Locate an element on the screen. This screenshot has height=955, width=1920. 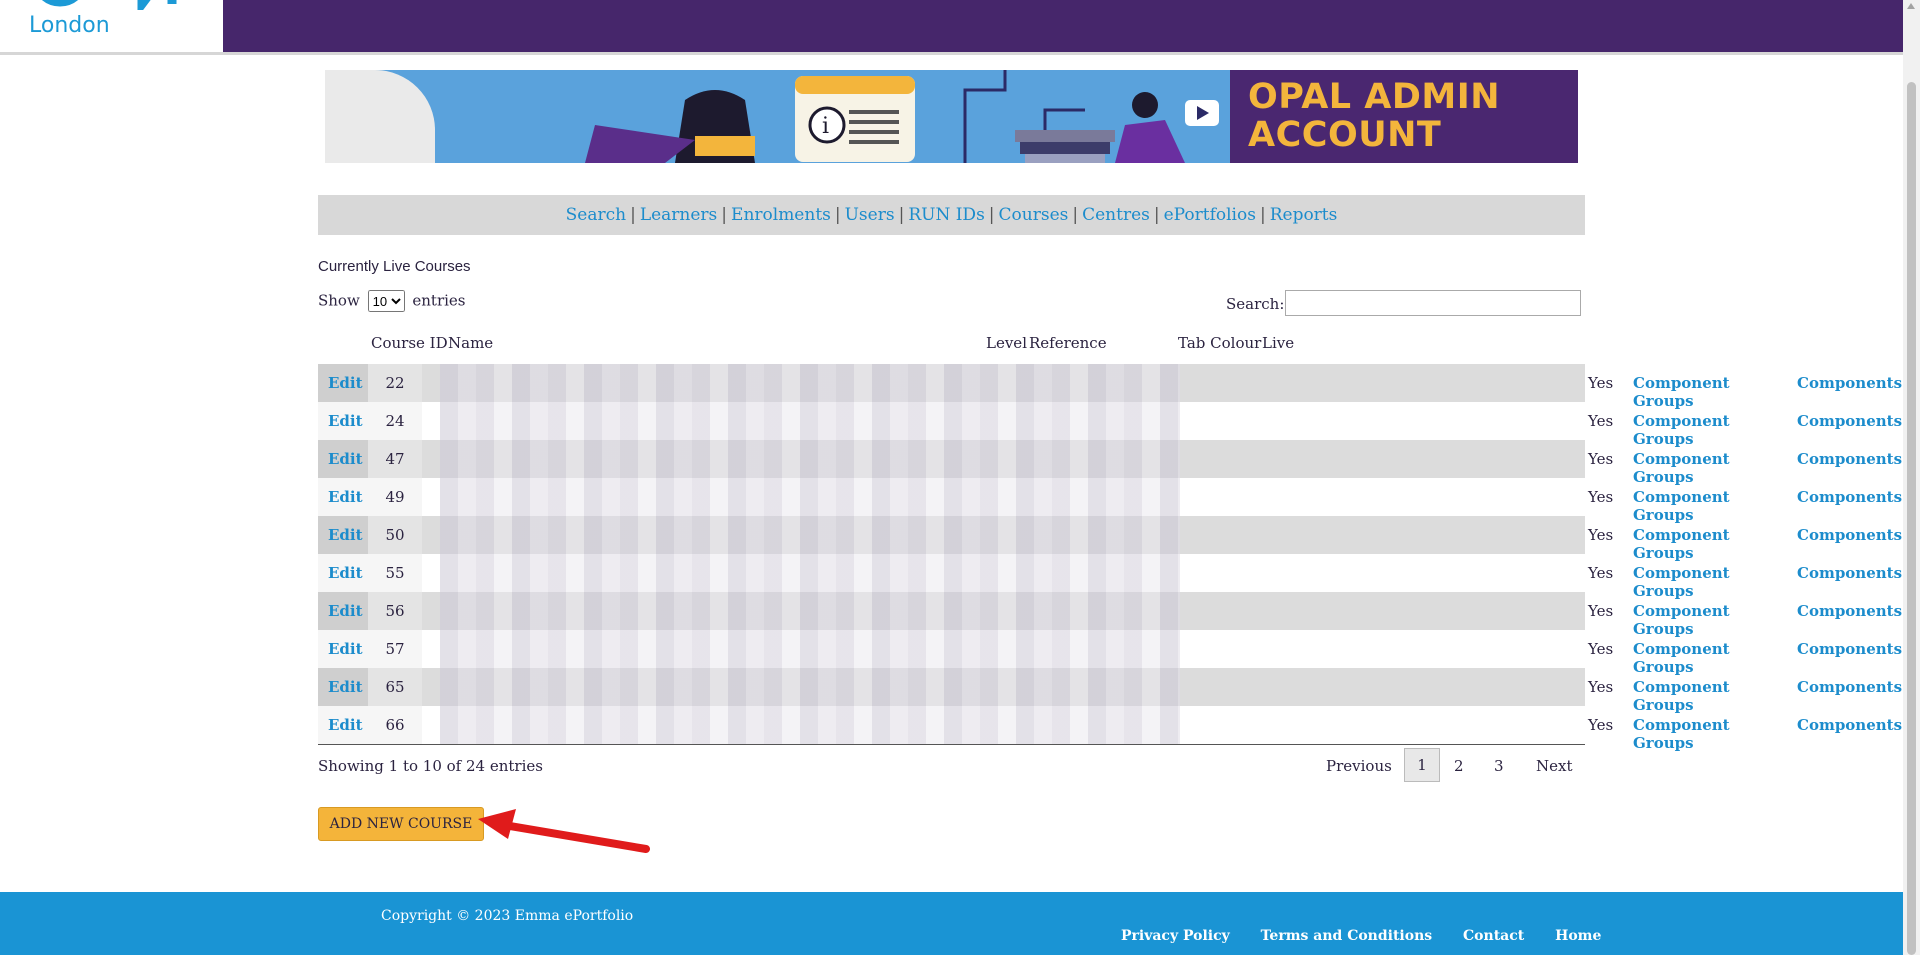
course-id: 47 is located at coordinates (395, 459).